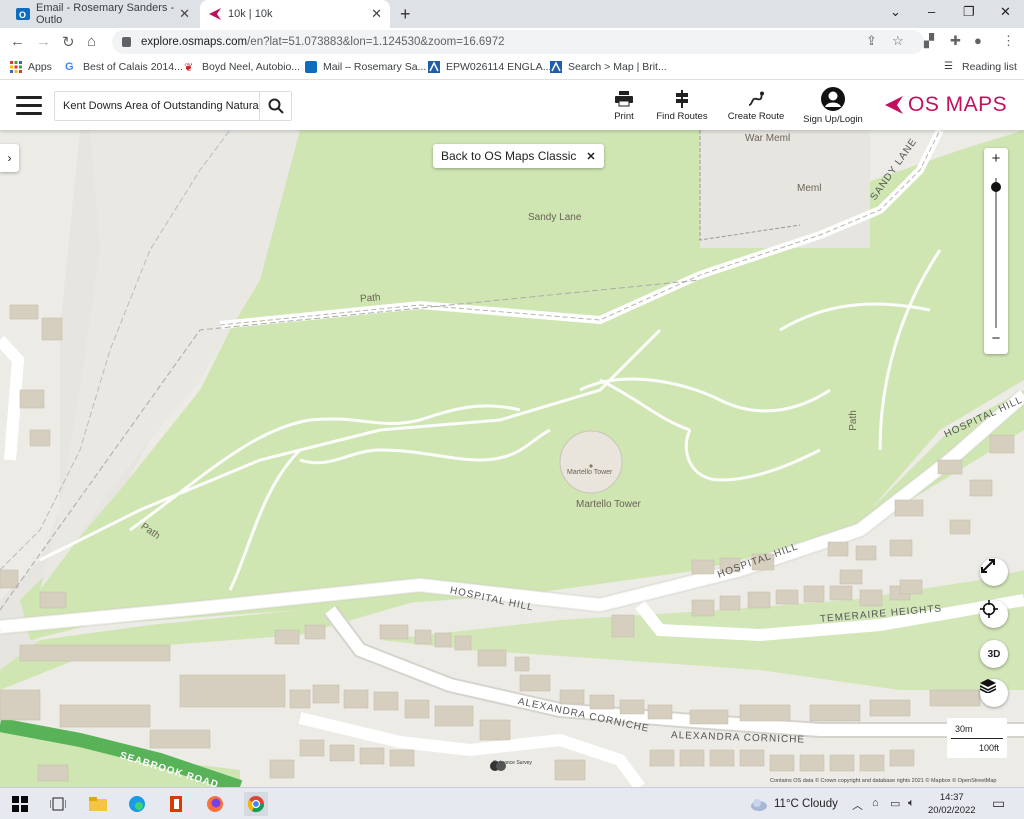 The height and width of the screenshot is (819, 1024). What do you see at coordinates (996, 158) in the screenshot?
I see `zoom-in-button: +` at bounding box center [996, 158].